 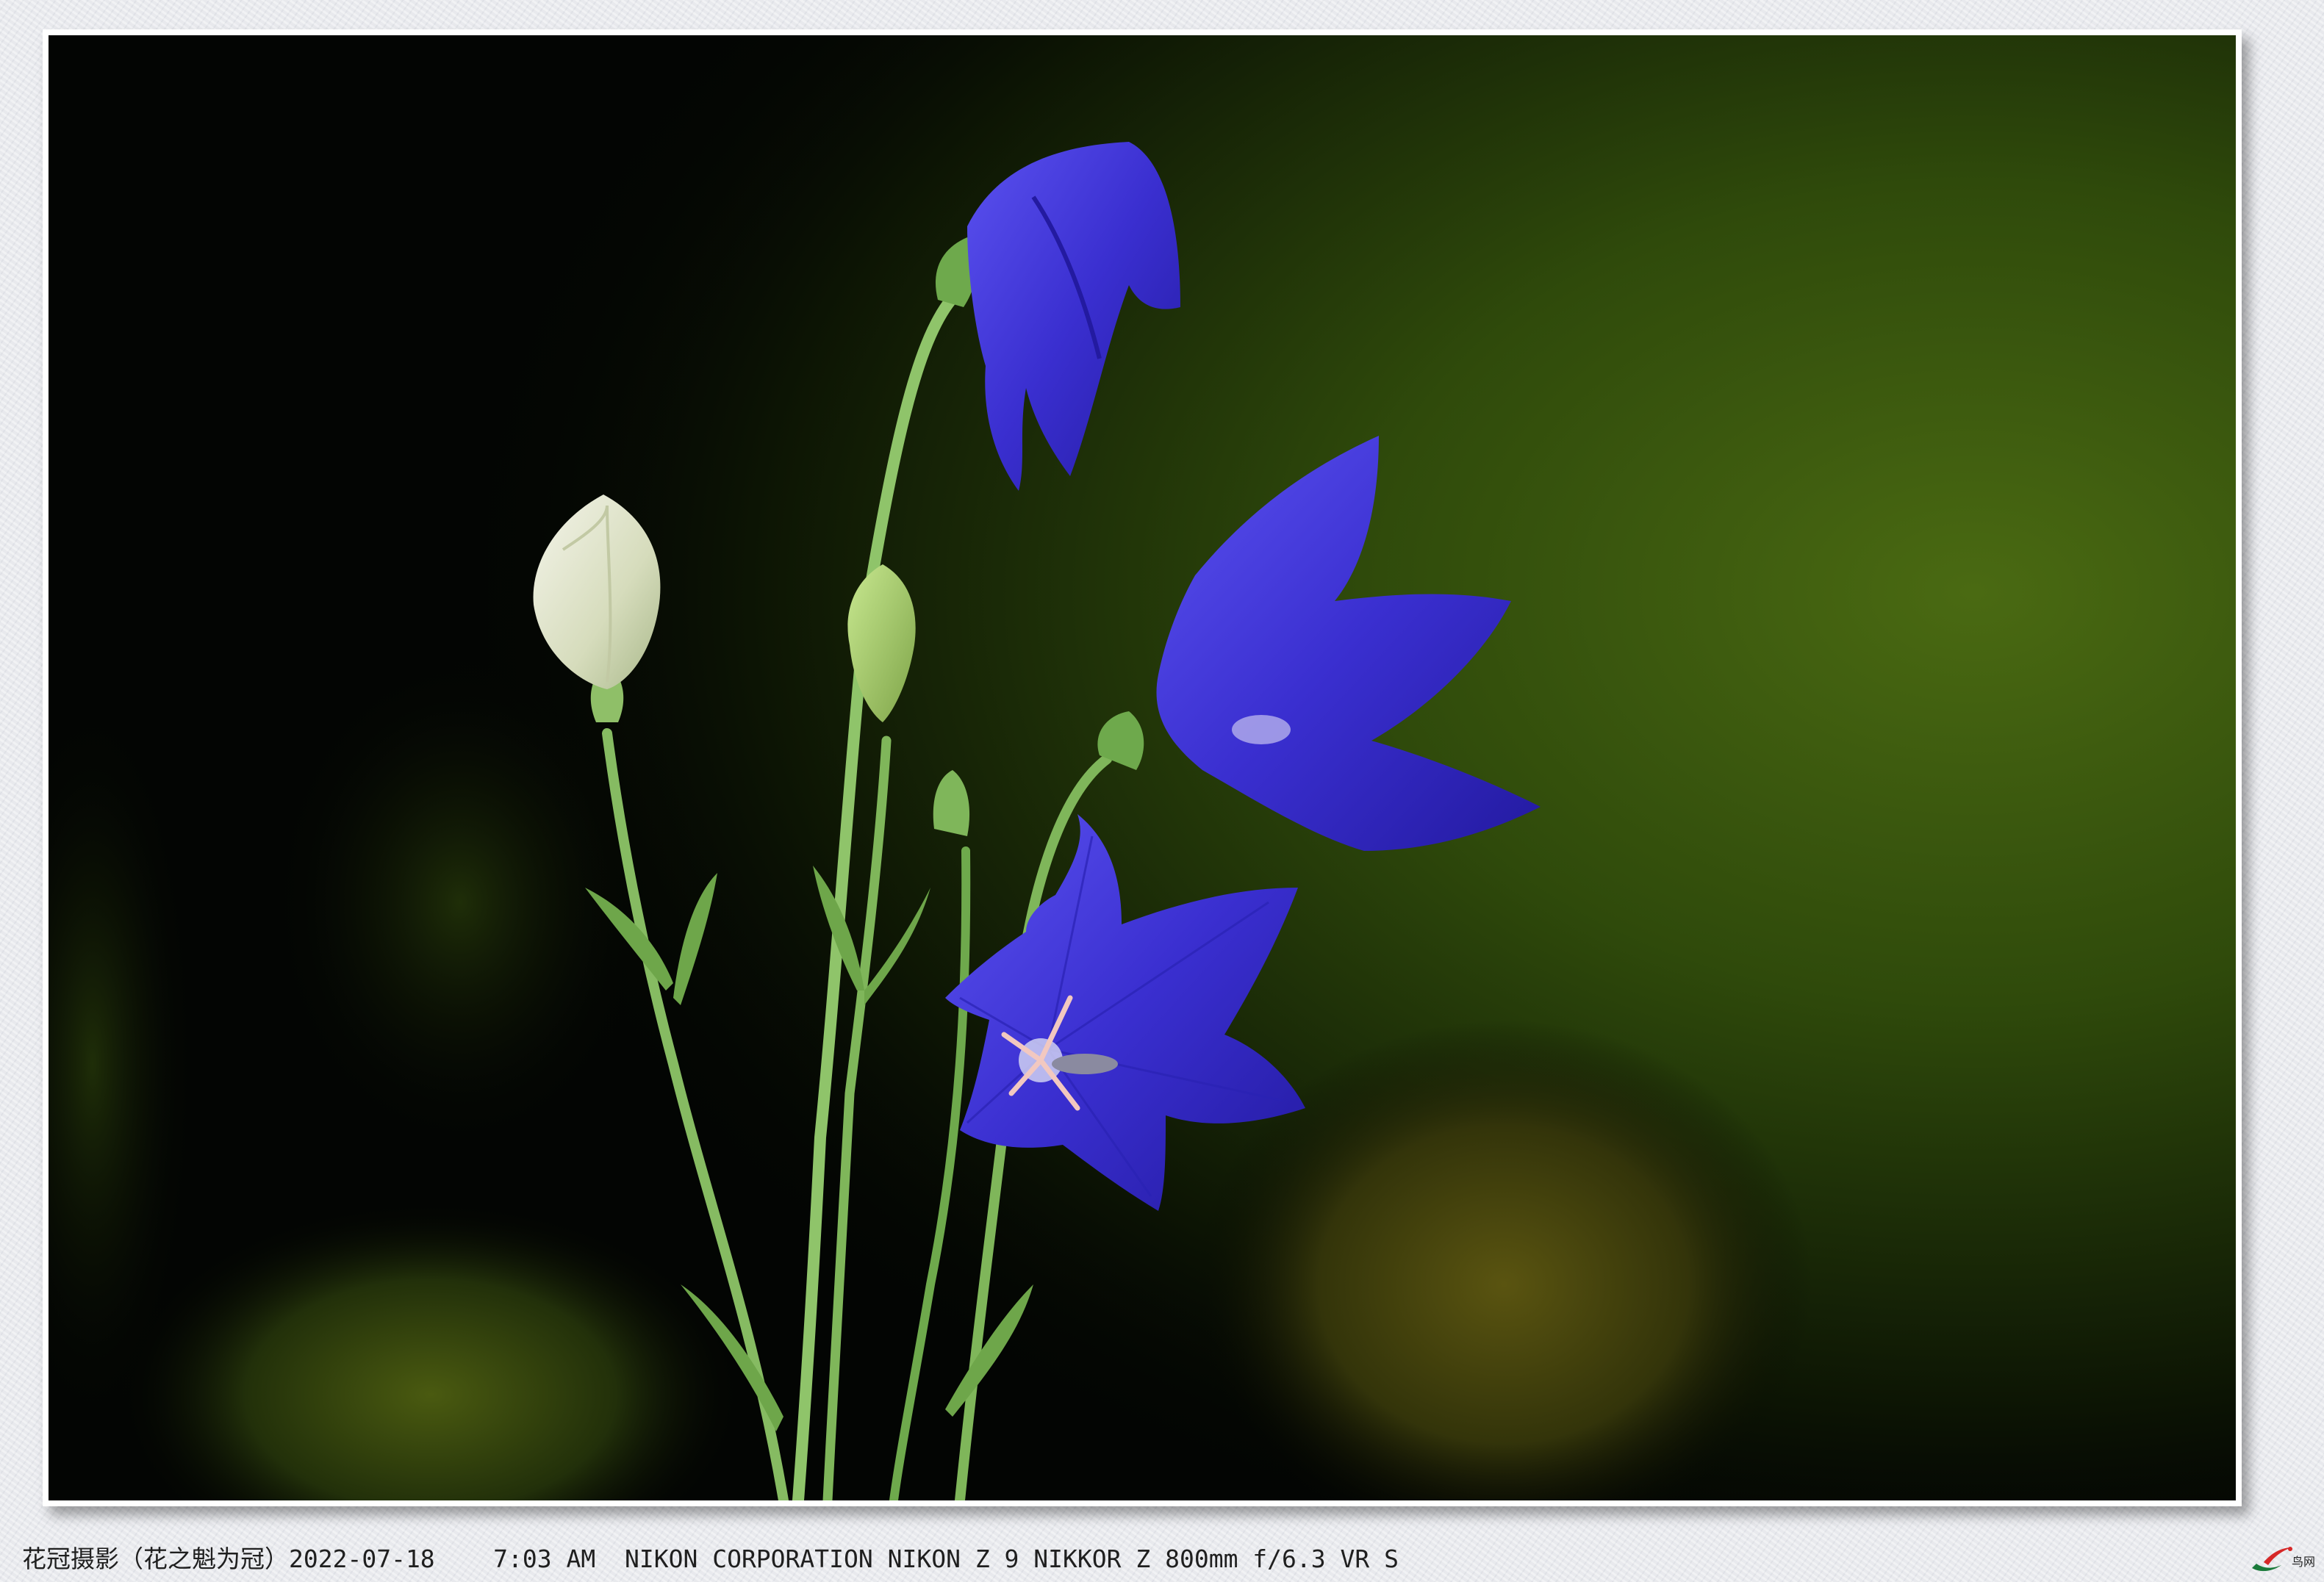 I want to click on front-flower-pistil, so click(x=1085, y=1064).